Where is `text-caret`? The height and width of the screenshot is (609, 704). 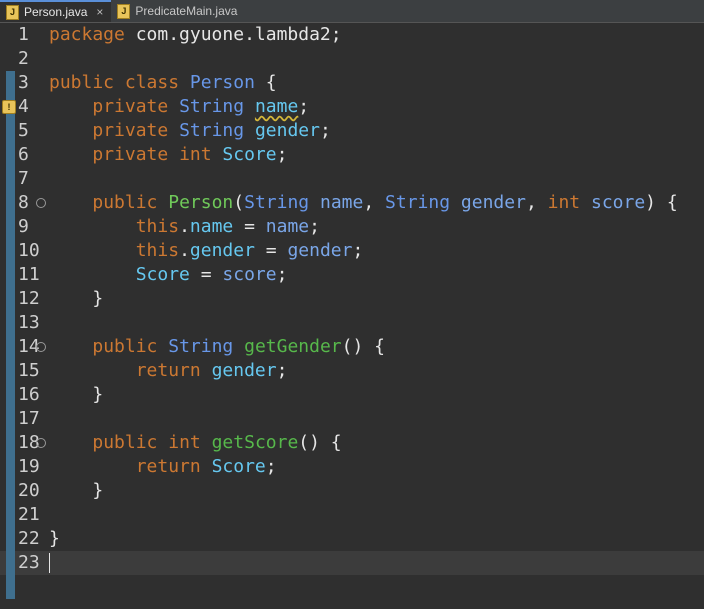 text-caret is located at coordinates (49, 563).